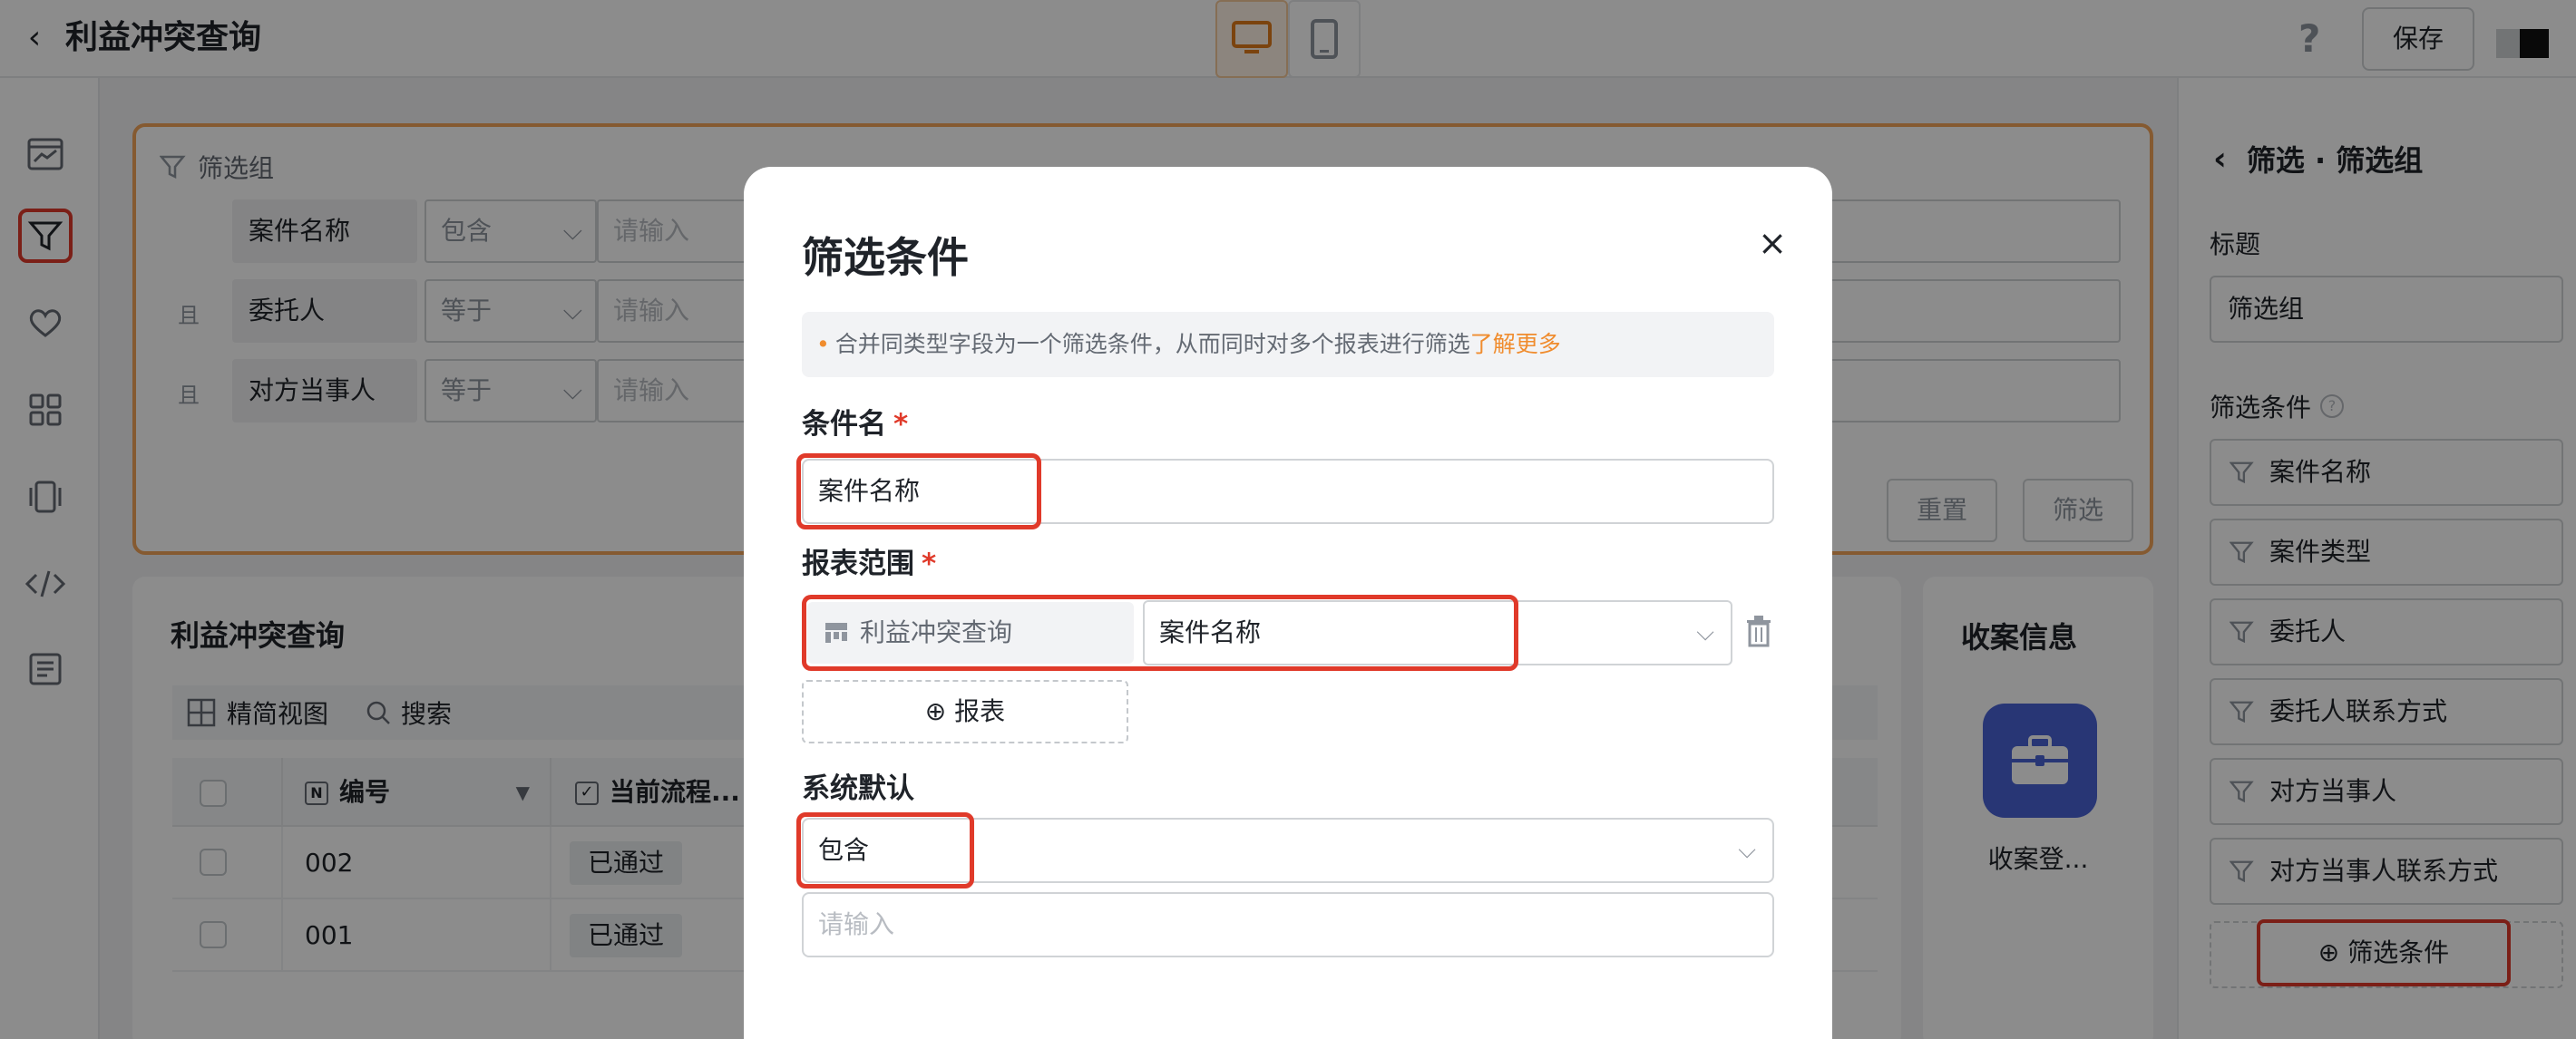  Describe the element at coordinates (1288, 491) in the screenshot. I see `condition-name-input: 案件名称` at that location.